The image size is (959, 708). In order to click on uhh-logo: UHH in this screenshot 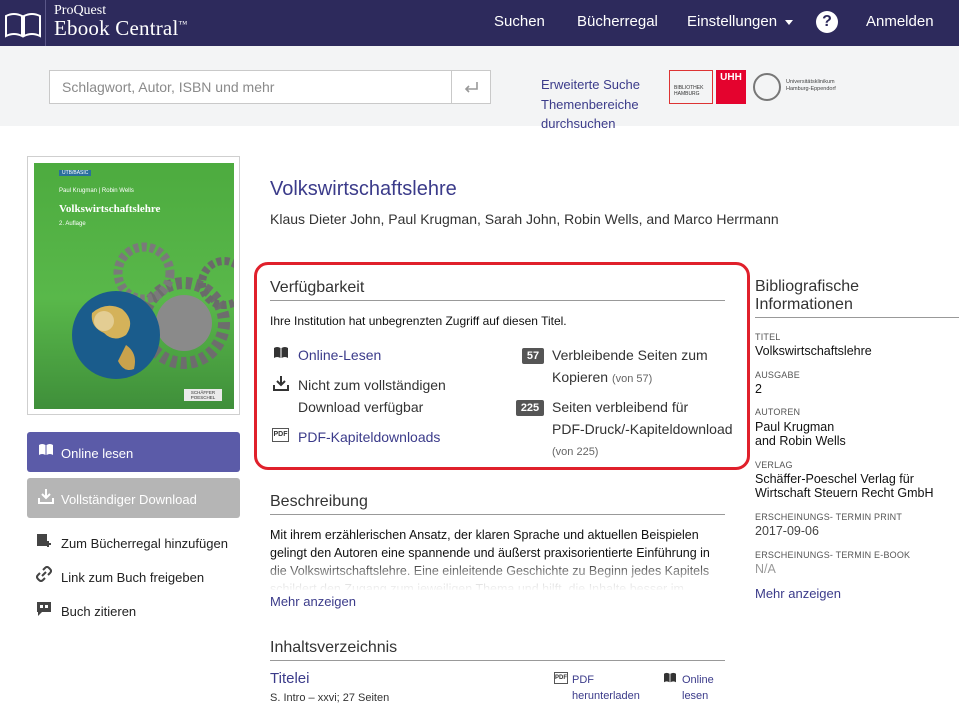, I will do `click(731, 87)`.